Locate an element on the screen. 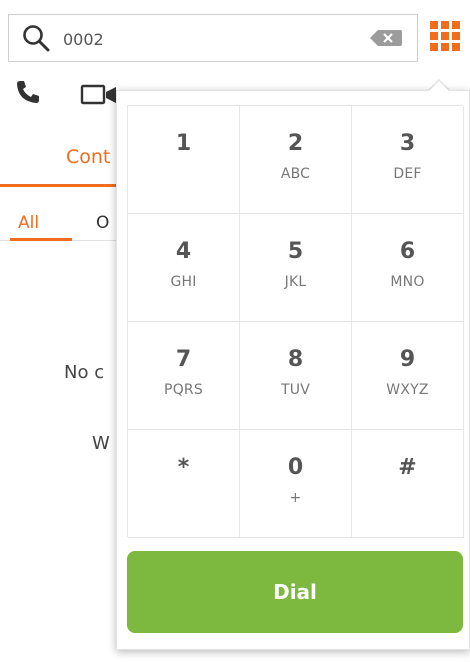  tab-contacts: Cont is located at coordinates (88, 157).